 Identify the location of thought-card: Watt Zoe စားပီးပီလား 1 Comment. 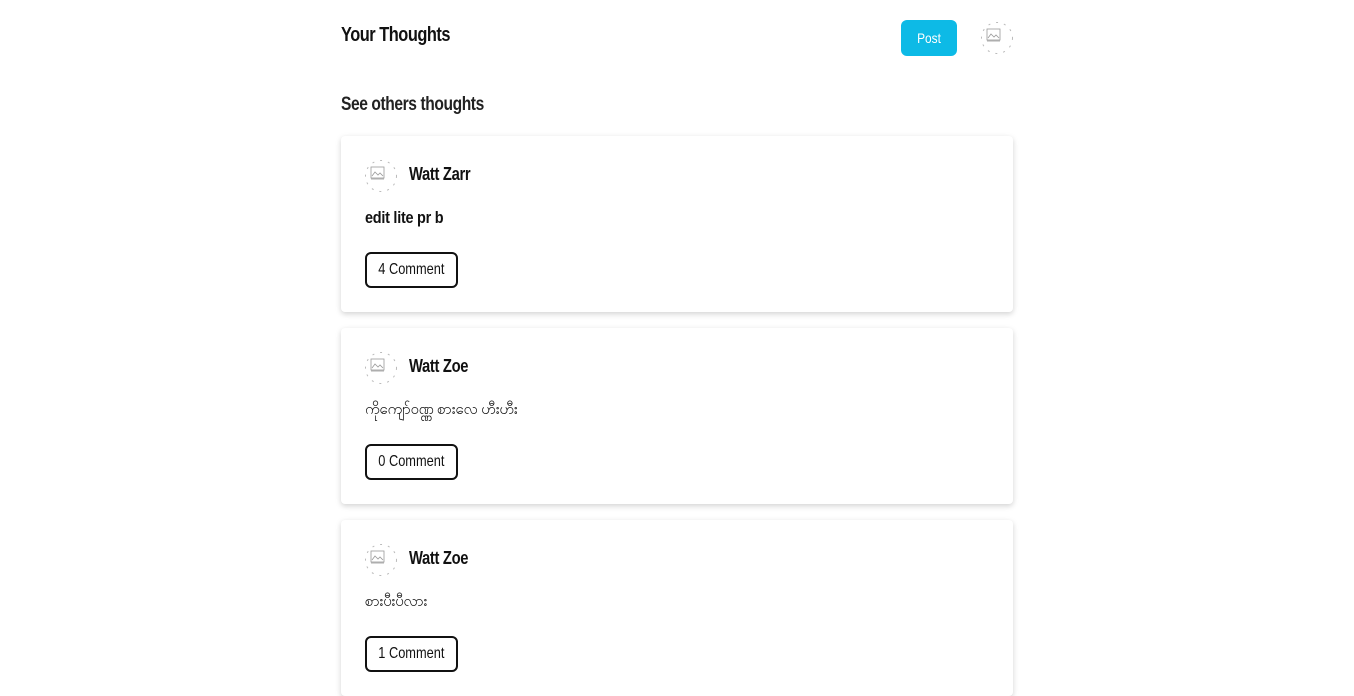
(677, 608).